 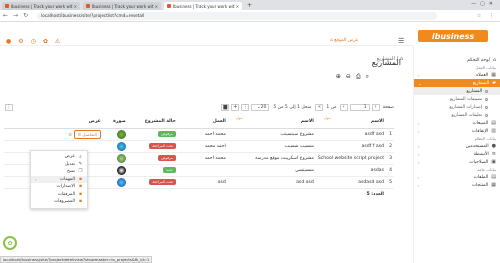 What do you see at coordinates (225, 107) in the screenshot?
I see `delete-icon: ▆` at bounding box center [225, 107].